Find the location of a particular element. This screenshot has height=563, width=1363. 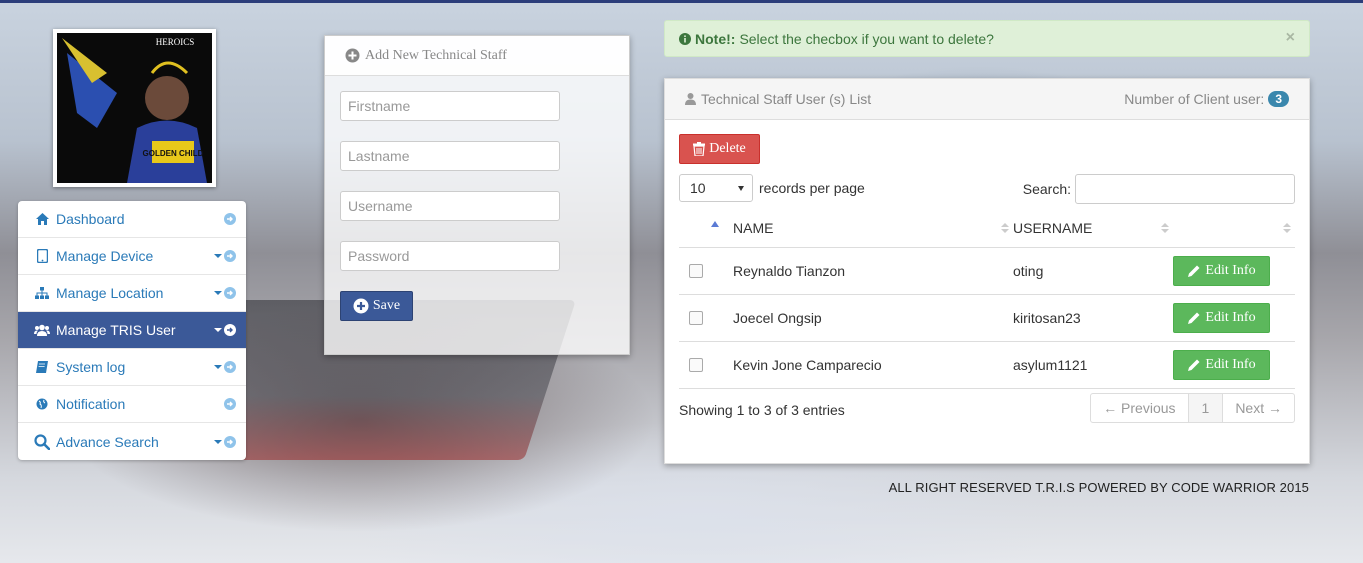

lastname-field is located at coordinates (450, 156).